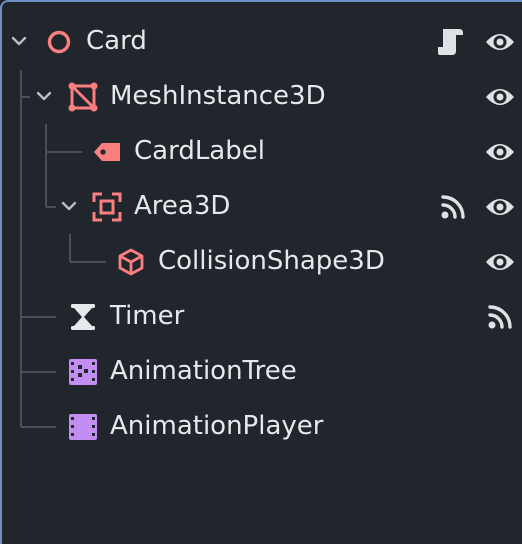 This screenshot has height=544, width=522. Describe the element at coordinates (147, 316) in the screenshot. I see `tree-item-label: Timer` at that location.